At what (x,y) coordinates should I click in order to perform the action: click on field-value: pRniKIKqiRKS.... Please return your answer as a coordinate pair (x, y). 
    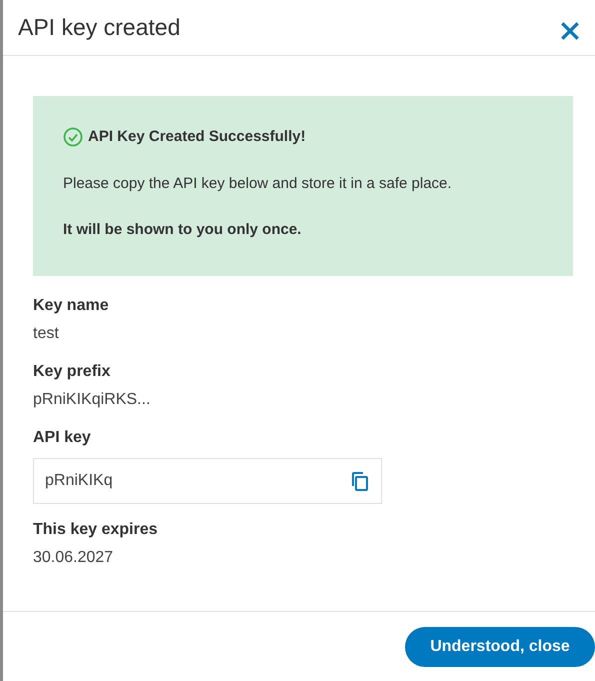
    Looking at the image, I should click on (92, 400).